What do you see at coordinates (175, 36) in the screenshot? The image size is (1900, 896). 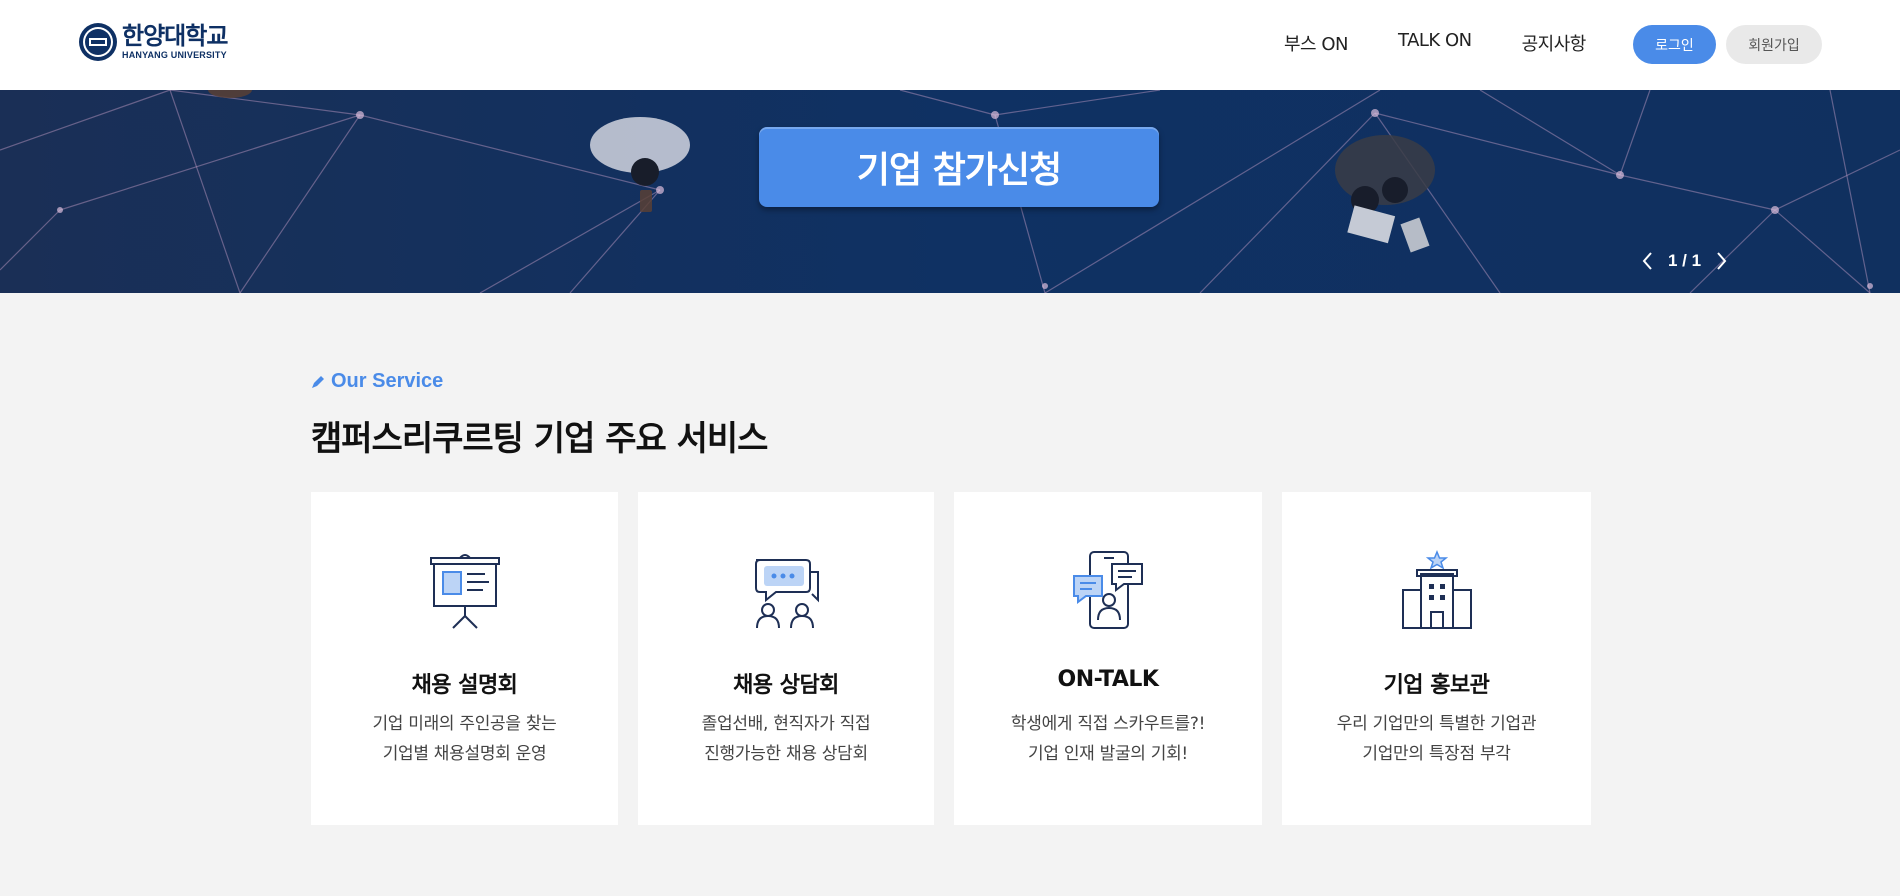 I see `logo-name-ko: 한양대학교` at bounding box center [175, 36].